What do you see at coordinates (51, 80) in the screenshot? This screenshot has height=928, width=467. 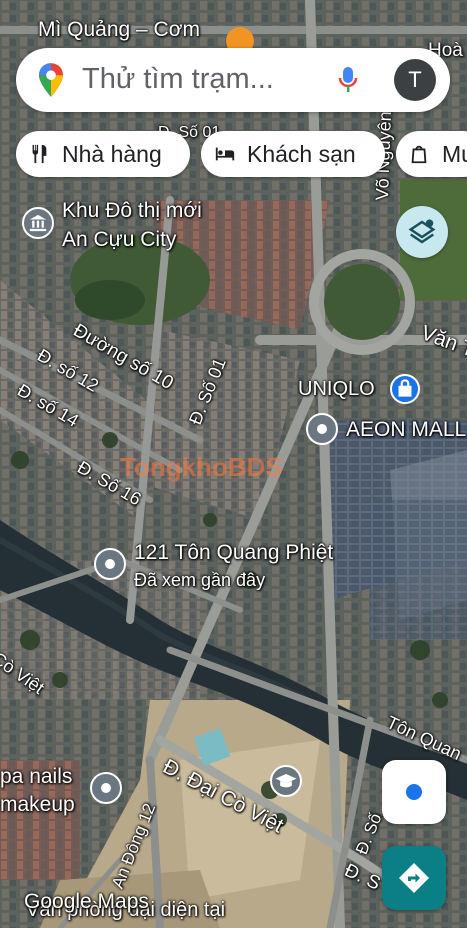 I see `maps-pin-icon` at bounding box center [51, 80].